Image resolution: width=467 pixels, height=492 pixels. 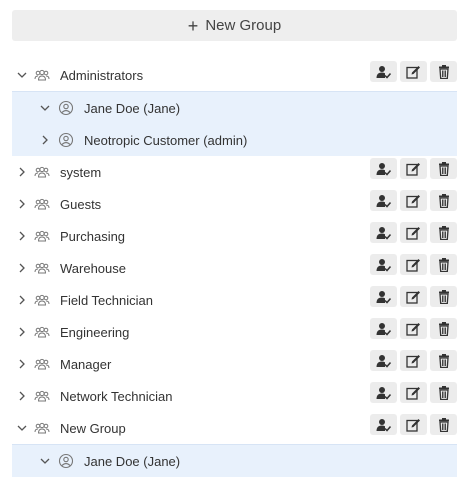 I want to click on group-row: Warehouse, so click(x=233, y=268).